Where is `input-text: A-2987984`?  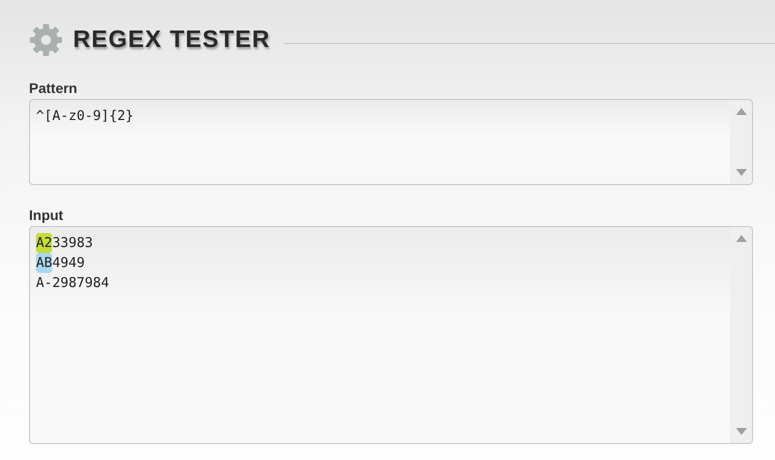
input-text: A-2987984 is located at coordinates (73, 283).